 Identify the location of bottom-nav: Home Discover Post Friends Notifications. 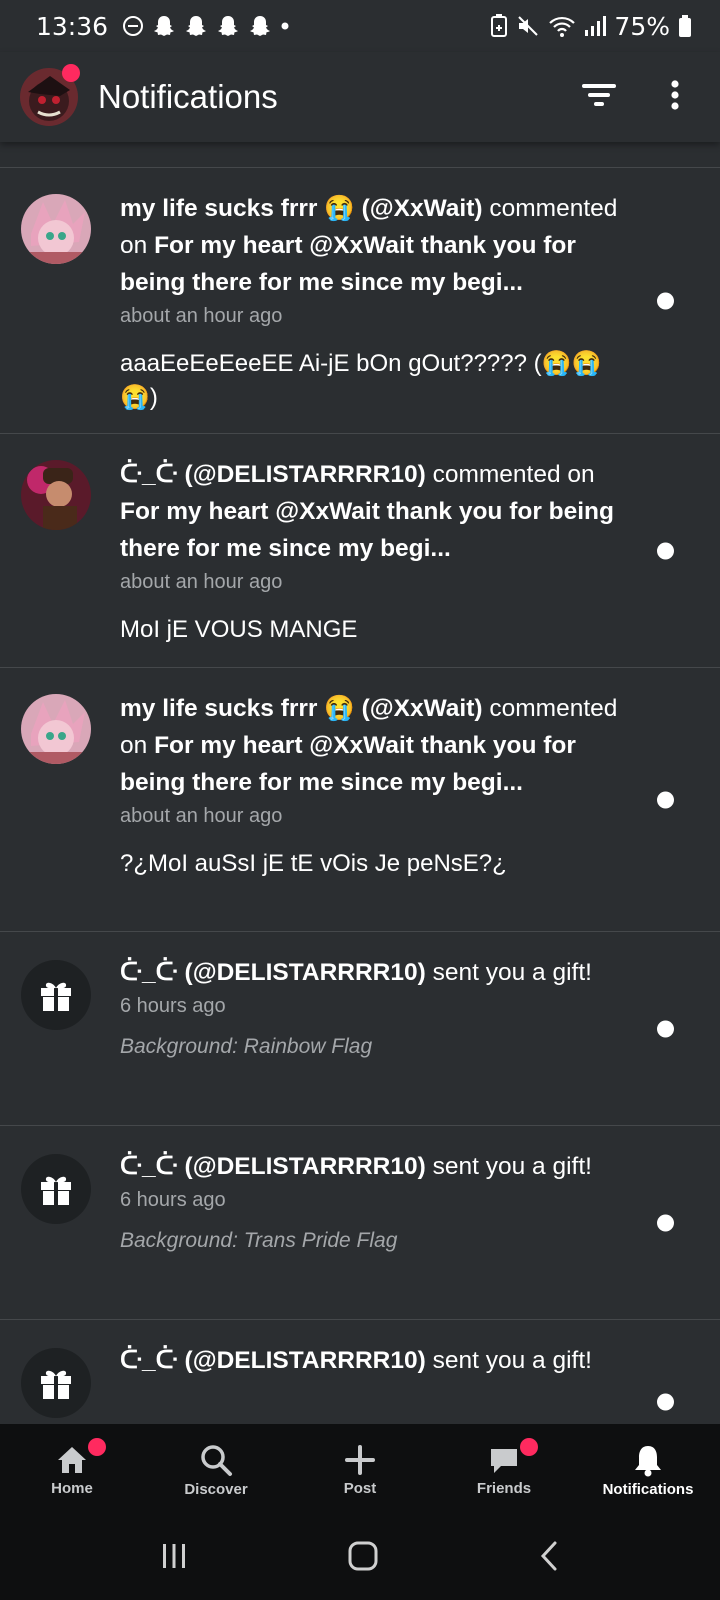
(360, 1470).